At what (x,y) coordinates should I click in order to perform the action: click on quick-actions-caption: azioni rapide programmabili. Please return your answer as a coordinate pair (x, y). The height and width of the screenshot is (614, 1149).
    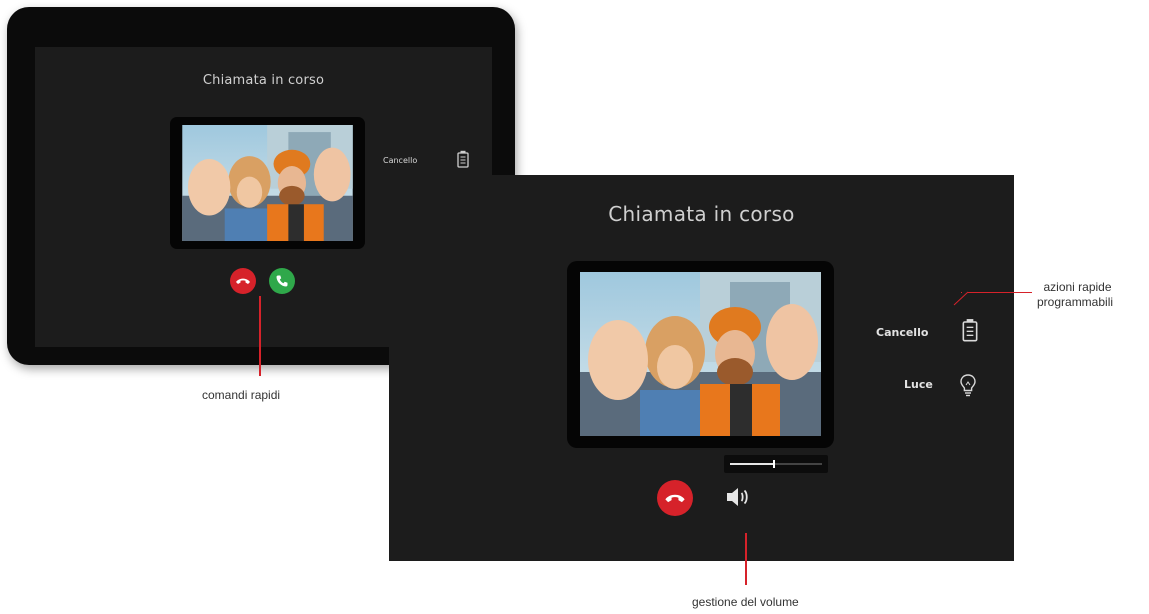
    Looking at the image, I should click on (1075, 295).